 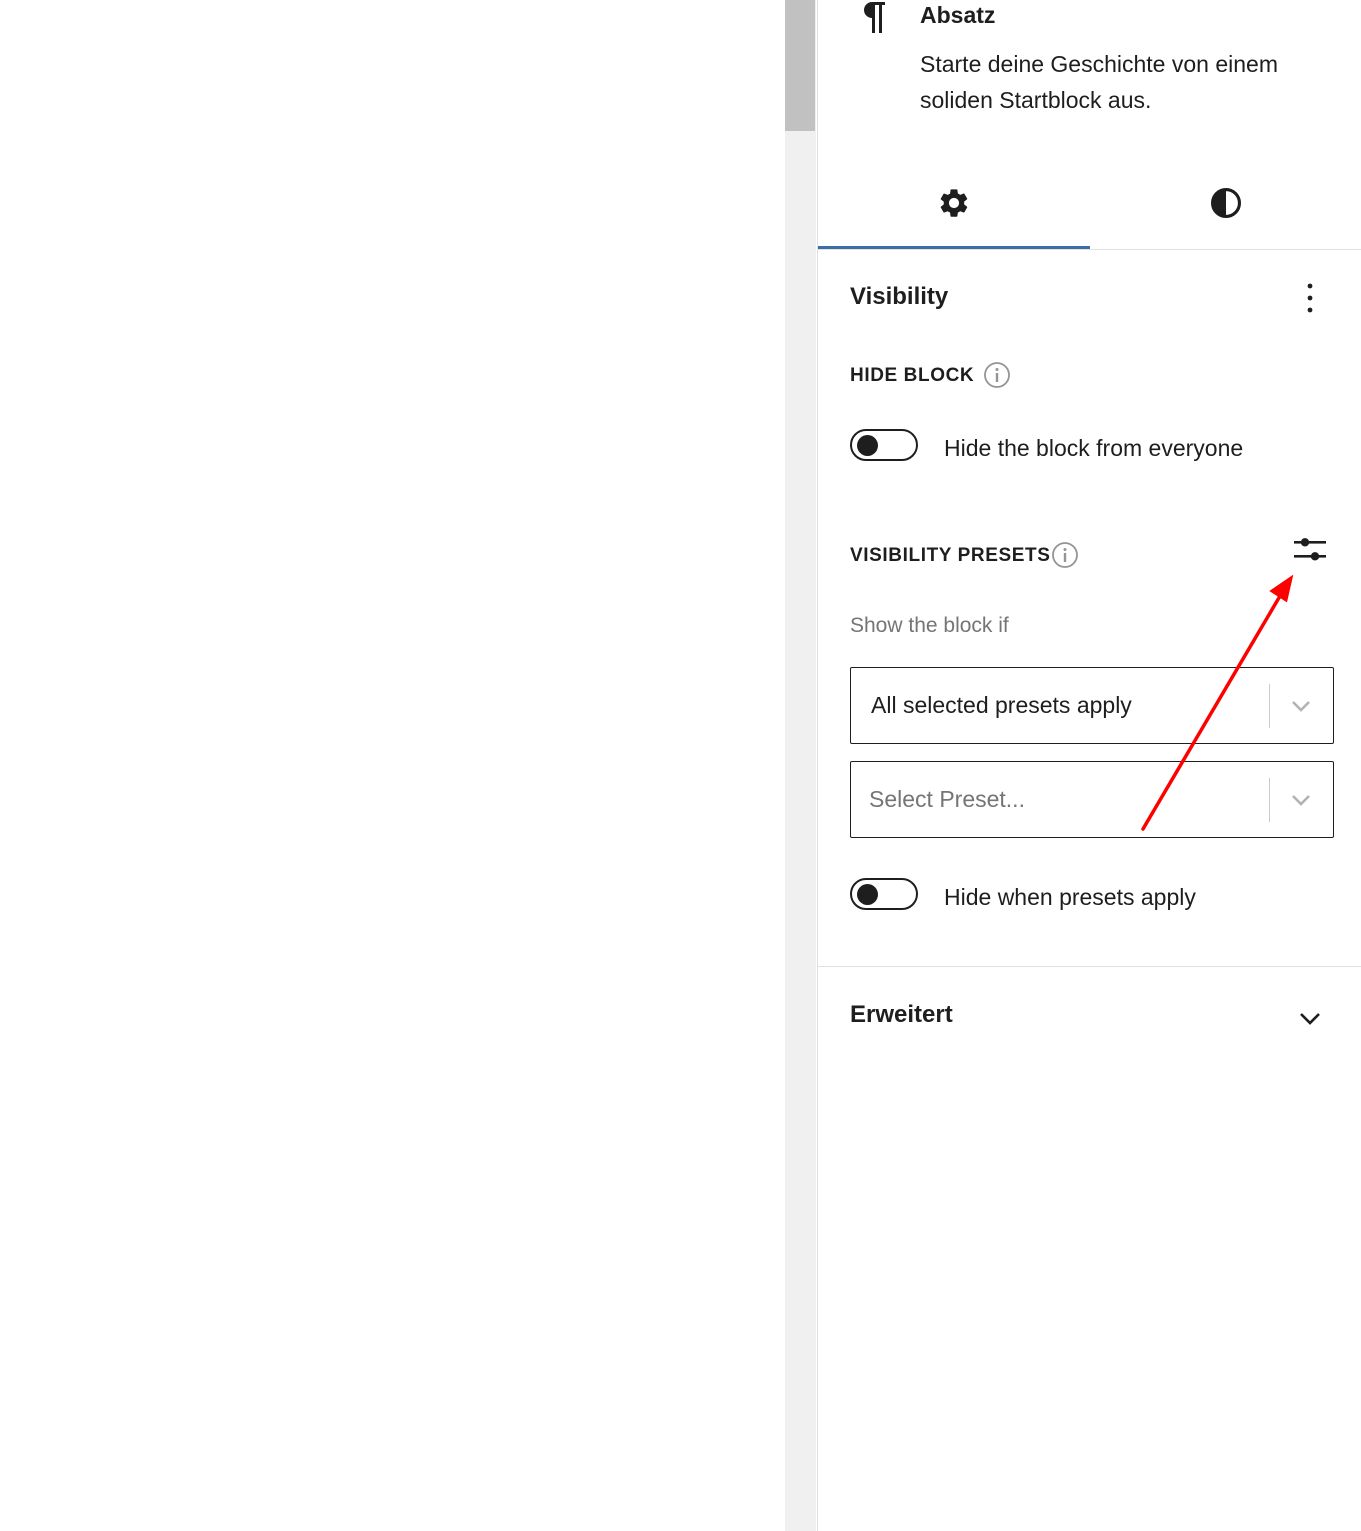 I want to click on visibility-presets-label: VISIBILITY PRESETS, so click(x=950, y=555).